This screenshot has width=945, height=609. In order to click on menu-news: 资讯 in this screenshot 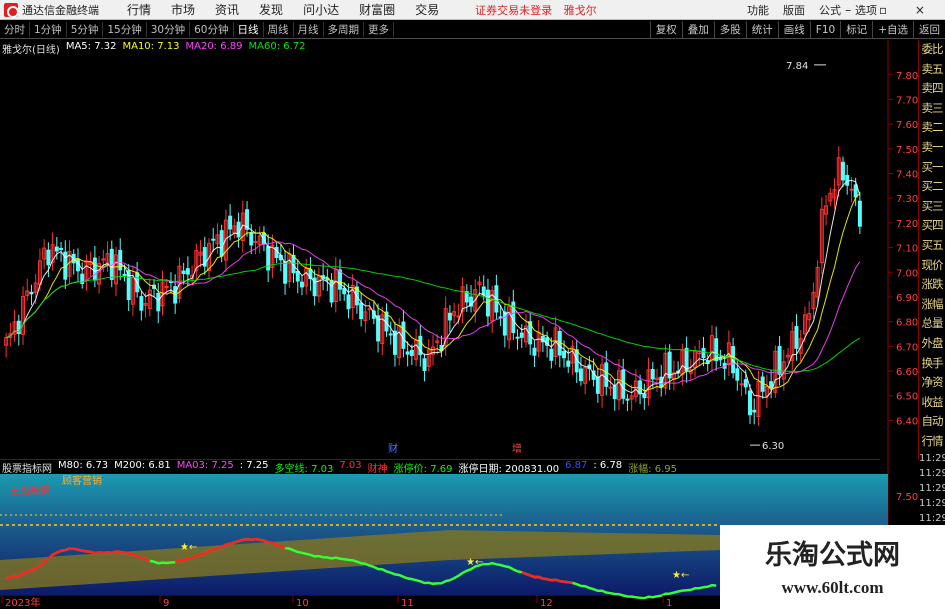, I will do `click(227, 9)`.